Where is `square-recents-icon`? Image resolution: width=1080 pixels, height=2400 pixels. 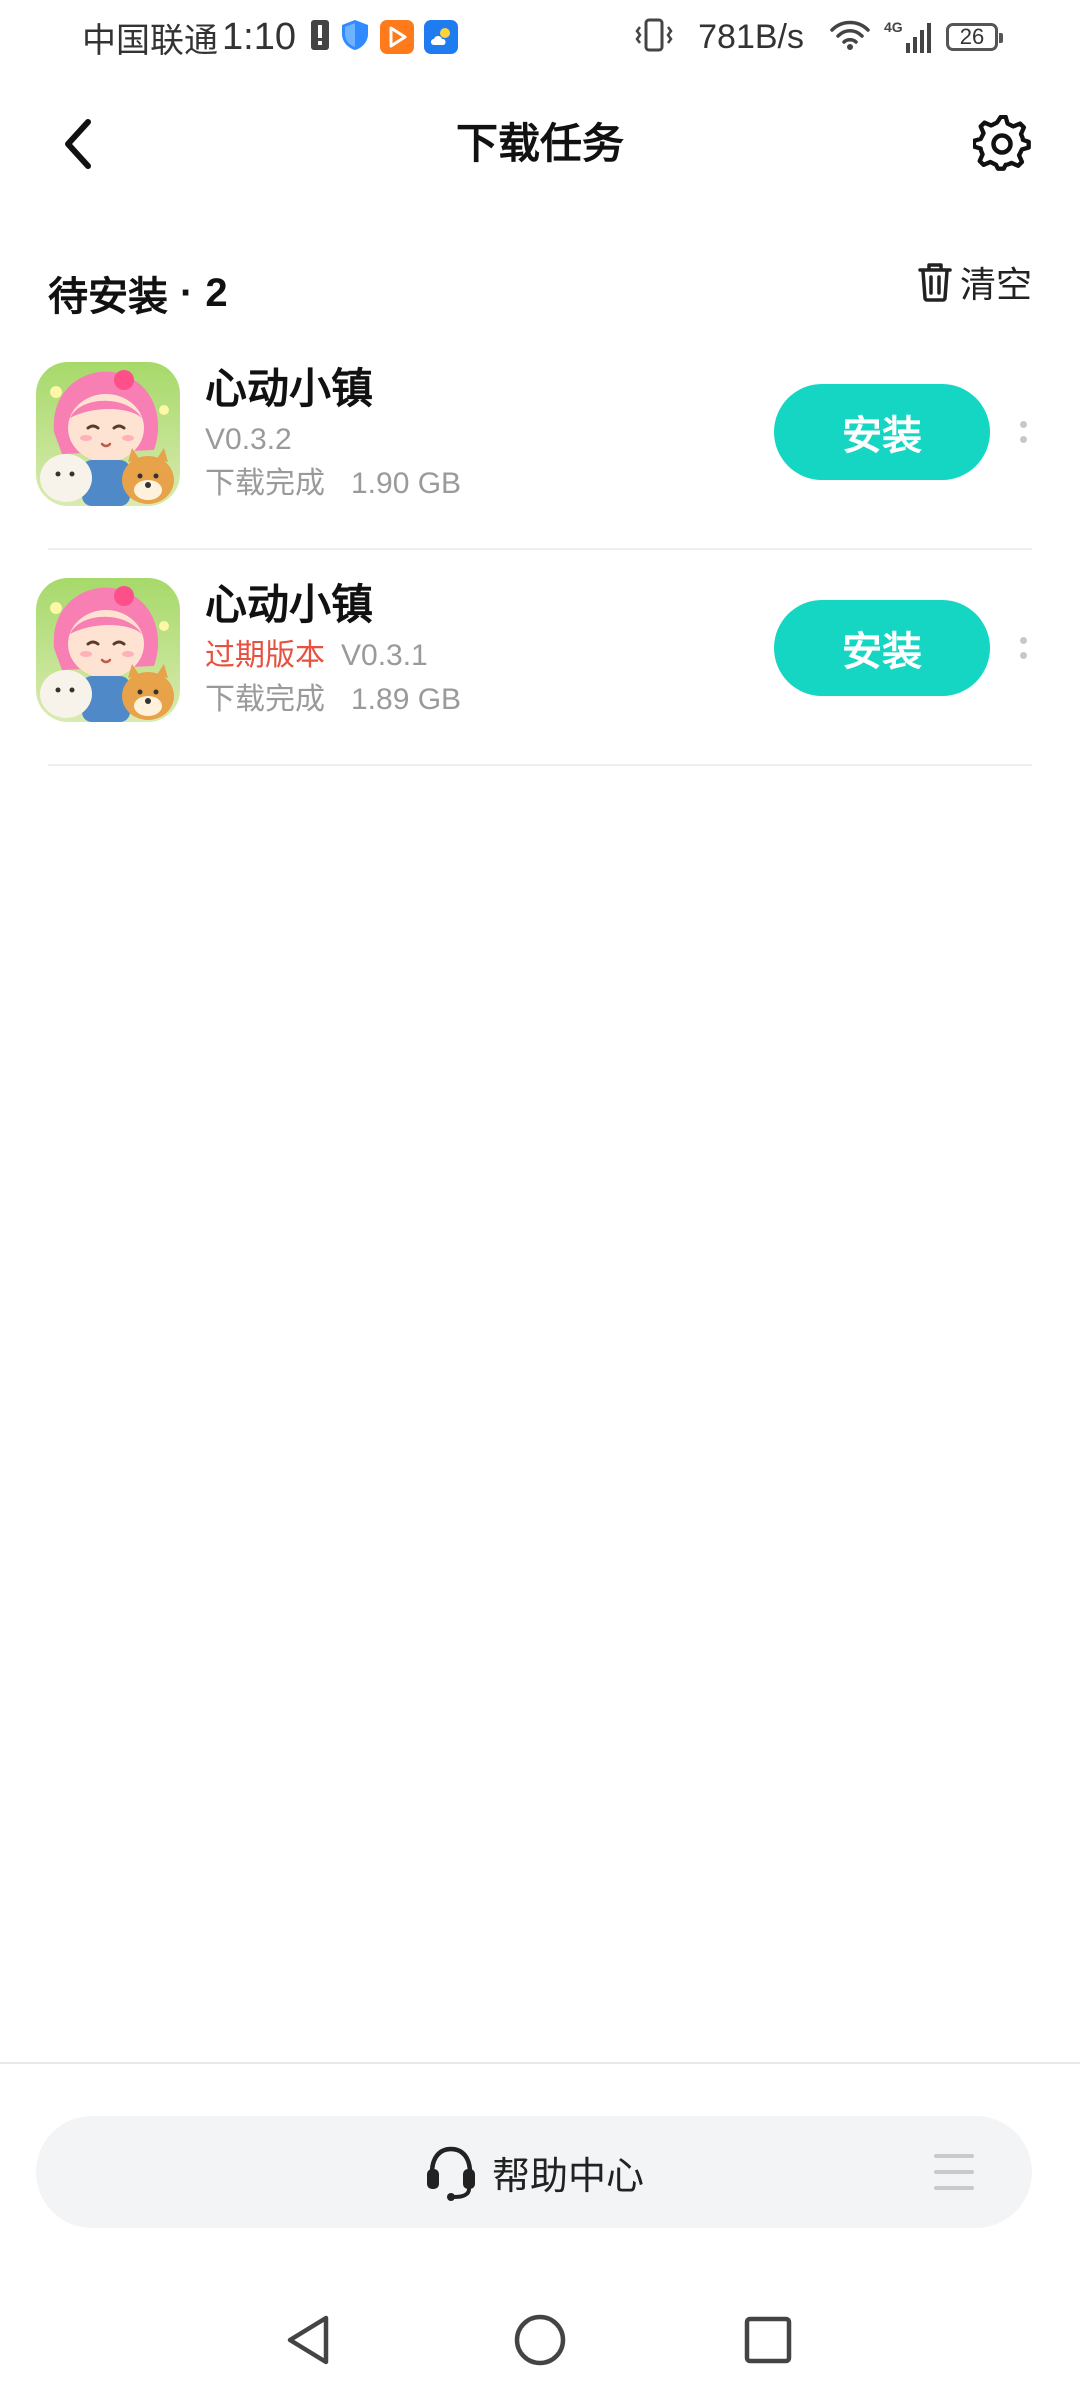
square-recents-icon is located at coordinates (768, 2340).